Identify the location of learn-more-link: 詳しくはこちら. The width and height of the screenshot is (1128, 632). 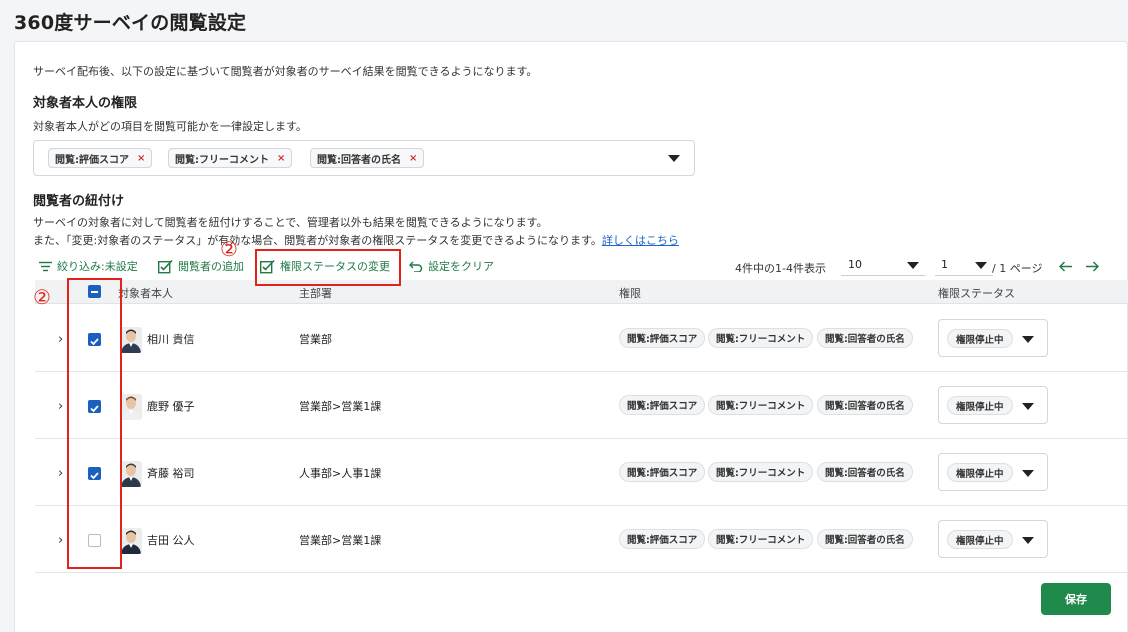
(640, 240).